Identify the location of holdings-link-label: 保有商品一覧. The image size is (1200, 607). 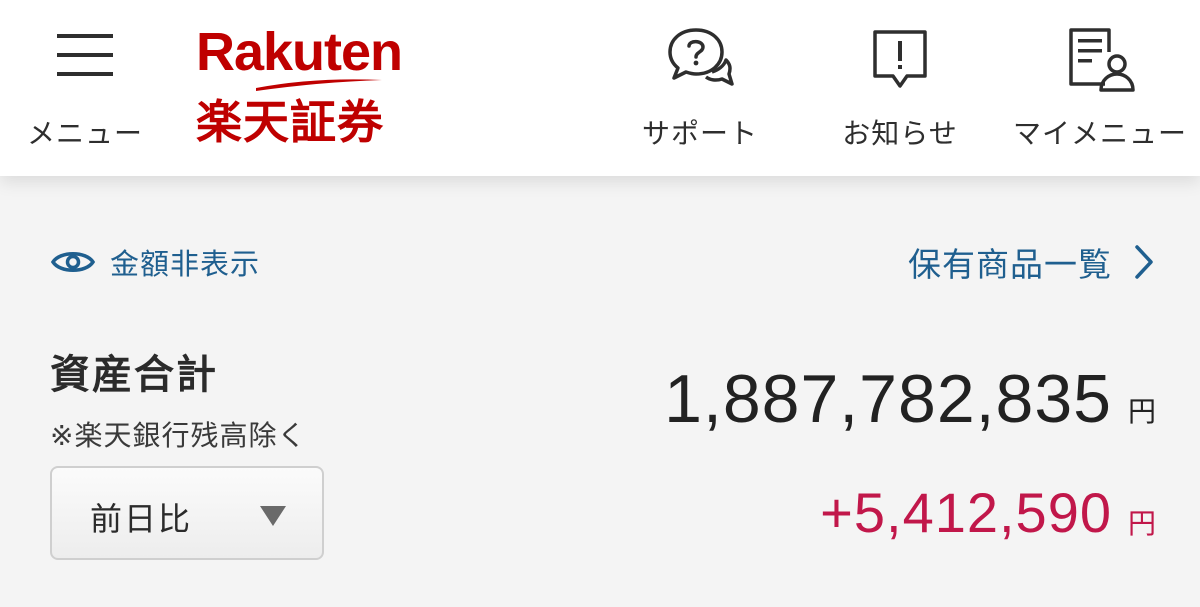
(1010, 264).